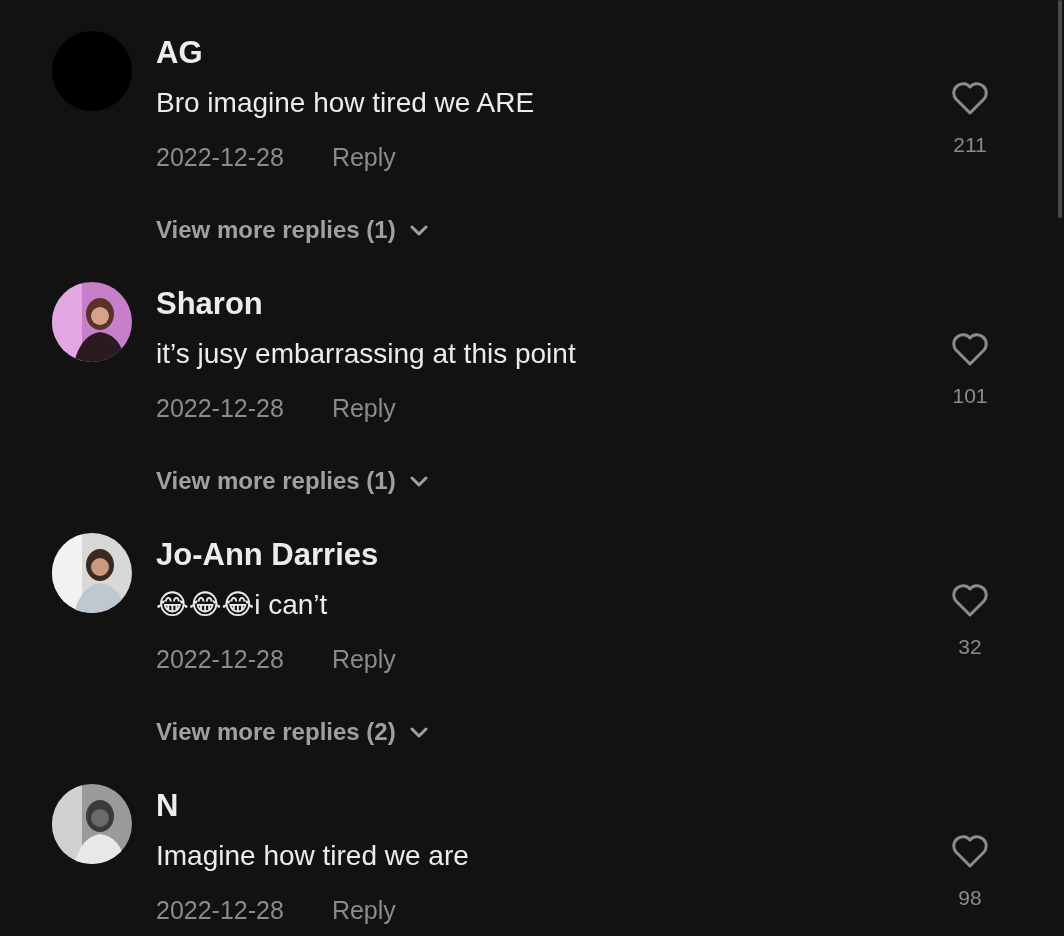  Describe the element at coordinates (366, 354) in the screenshot. I see `comment-text: it’s jusy embarrassing at this point` at that location.